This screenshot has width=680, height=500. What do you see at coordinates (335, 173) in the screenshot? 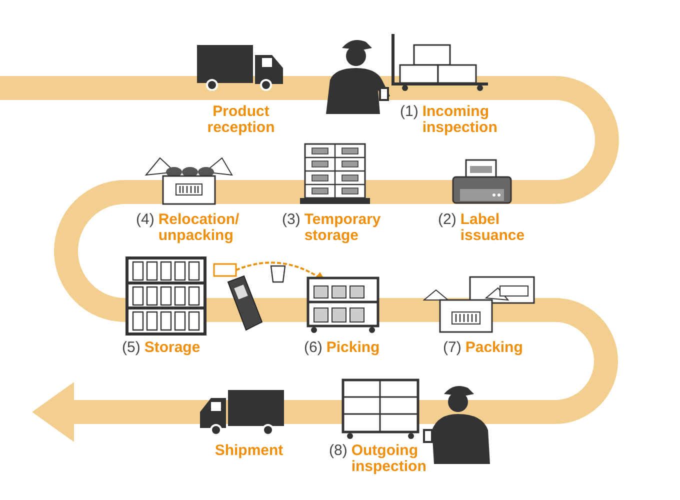
I see `pallet-stack-drawing` at bounding box center [335, 173].